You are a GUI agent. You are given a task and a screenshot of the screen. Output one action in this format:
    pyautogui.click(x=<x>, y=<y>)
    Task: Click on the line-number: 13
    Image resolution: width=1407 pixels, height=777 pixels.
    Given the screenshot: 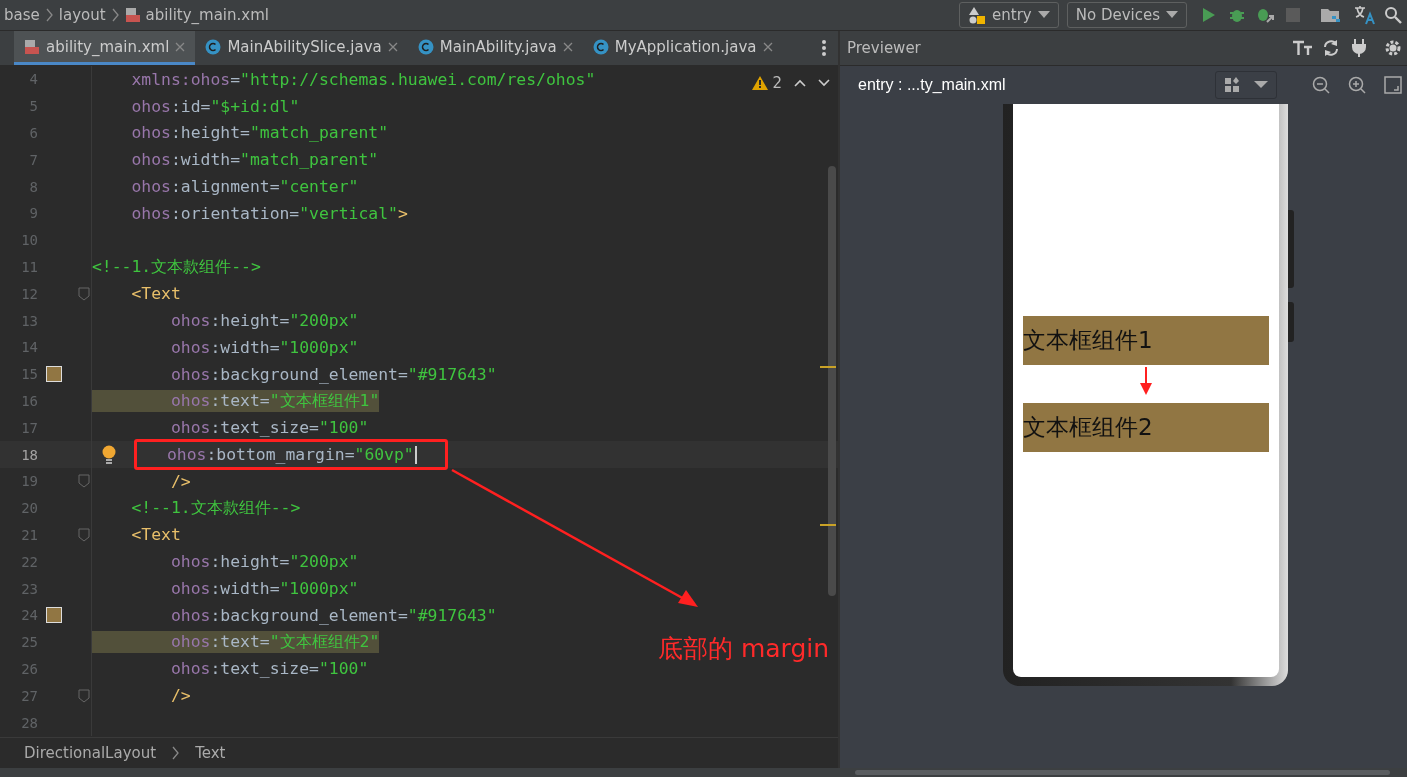 What is the action you would take?
    pyautogui.click(x=29, y=320)
    